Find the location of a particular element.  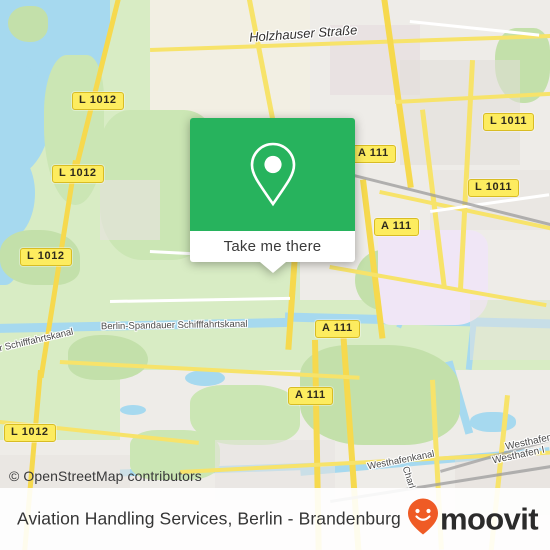

moovit-wordmark: moovit is located at coordinates (489, 519).